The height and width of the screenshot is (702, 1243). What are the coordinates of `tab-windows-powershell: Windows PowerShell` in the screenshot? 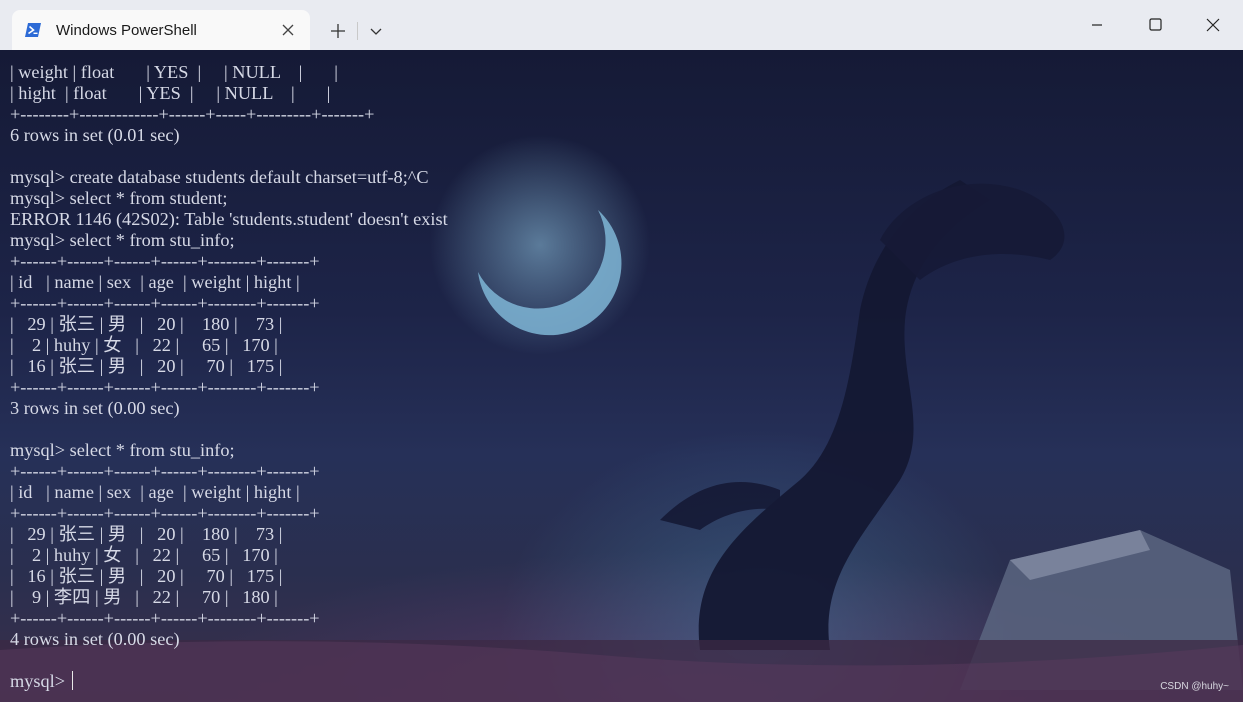 It's located at (161, 30).